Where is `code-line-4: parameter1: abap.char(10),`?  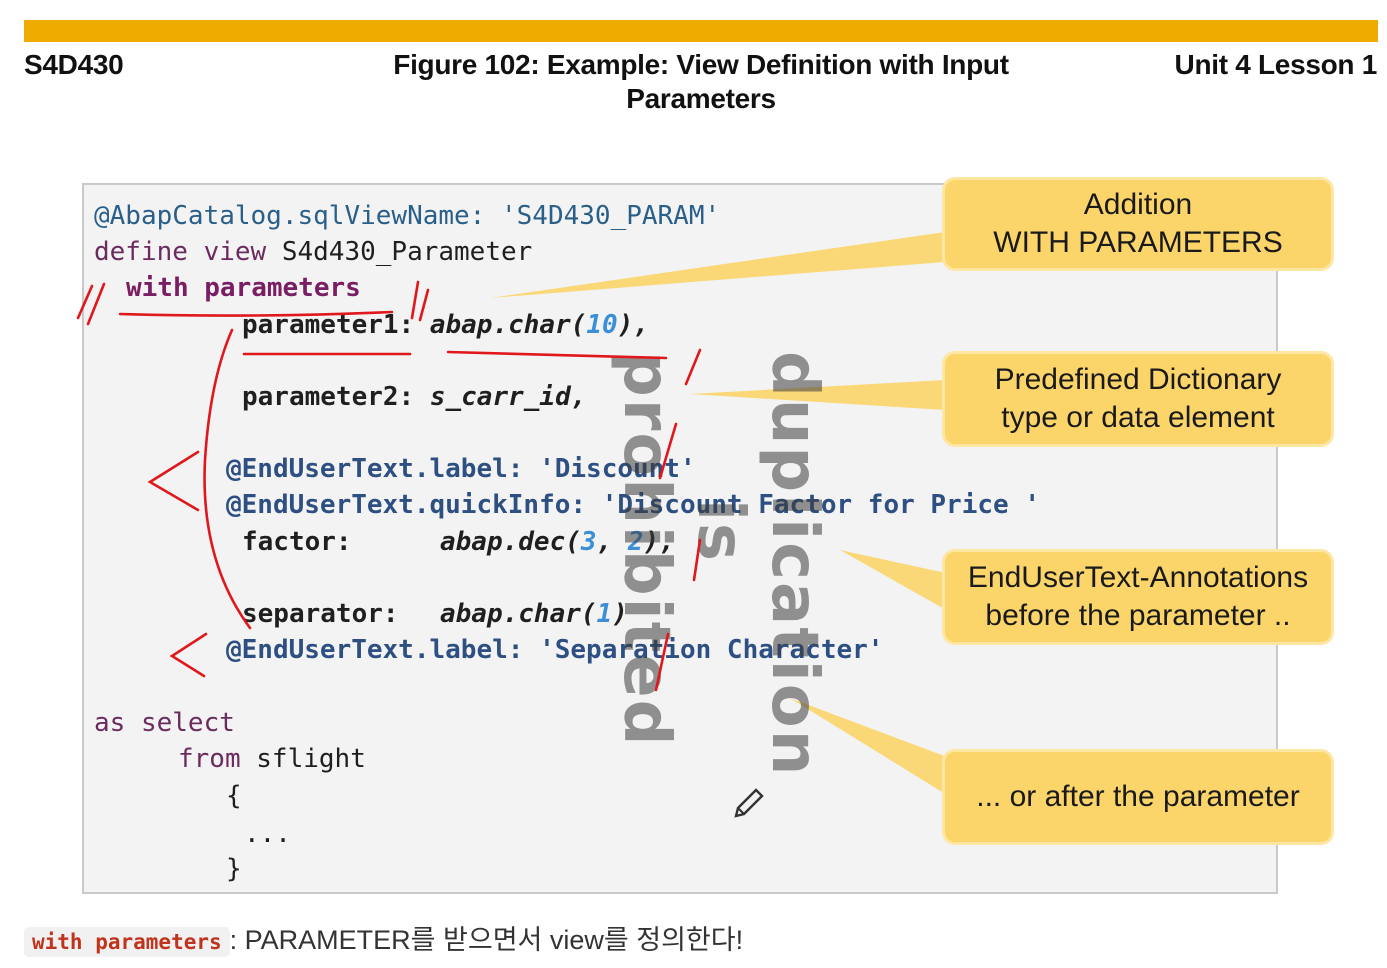
code-line-4: parameter1: abap.char(10), is located at coordinates (446, 325).